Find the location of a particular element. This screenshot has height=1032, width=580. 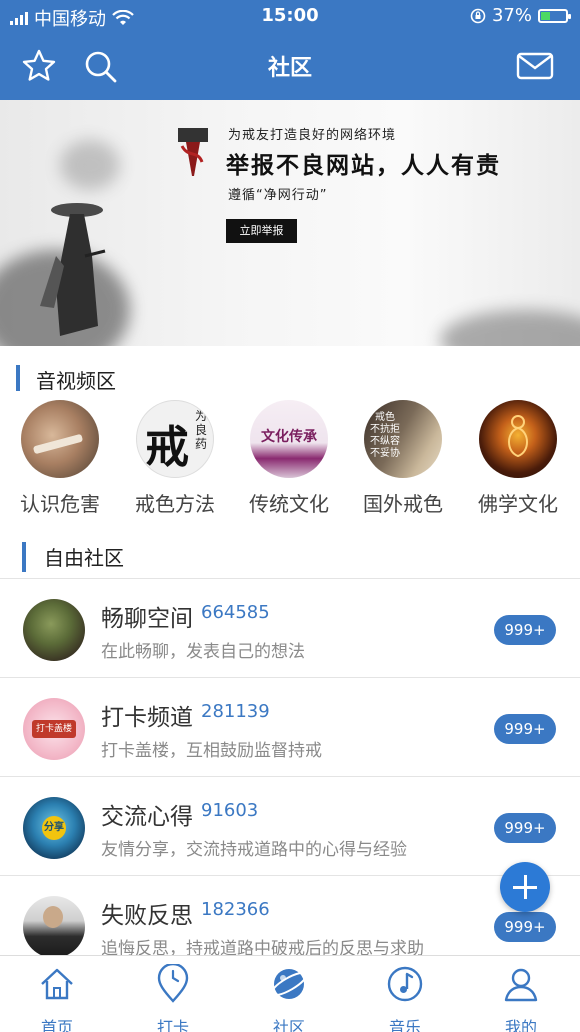

method-thumbnail: 戒 为良药 is located at coordinates (175, 439).